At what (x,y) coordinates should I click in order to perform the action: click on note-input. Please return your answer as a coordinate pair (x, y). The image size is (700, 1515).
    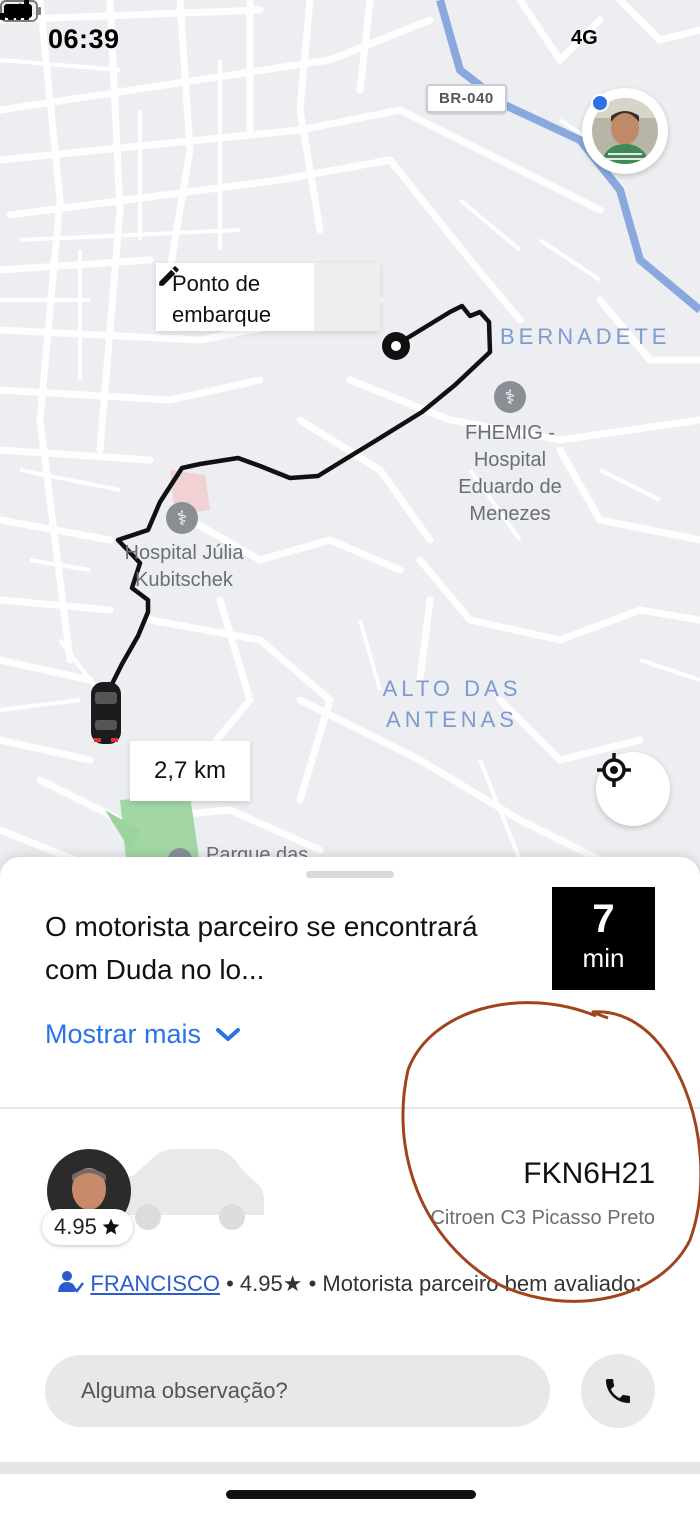
    Looking at the image, I should click on (297, 1391).